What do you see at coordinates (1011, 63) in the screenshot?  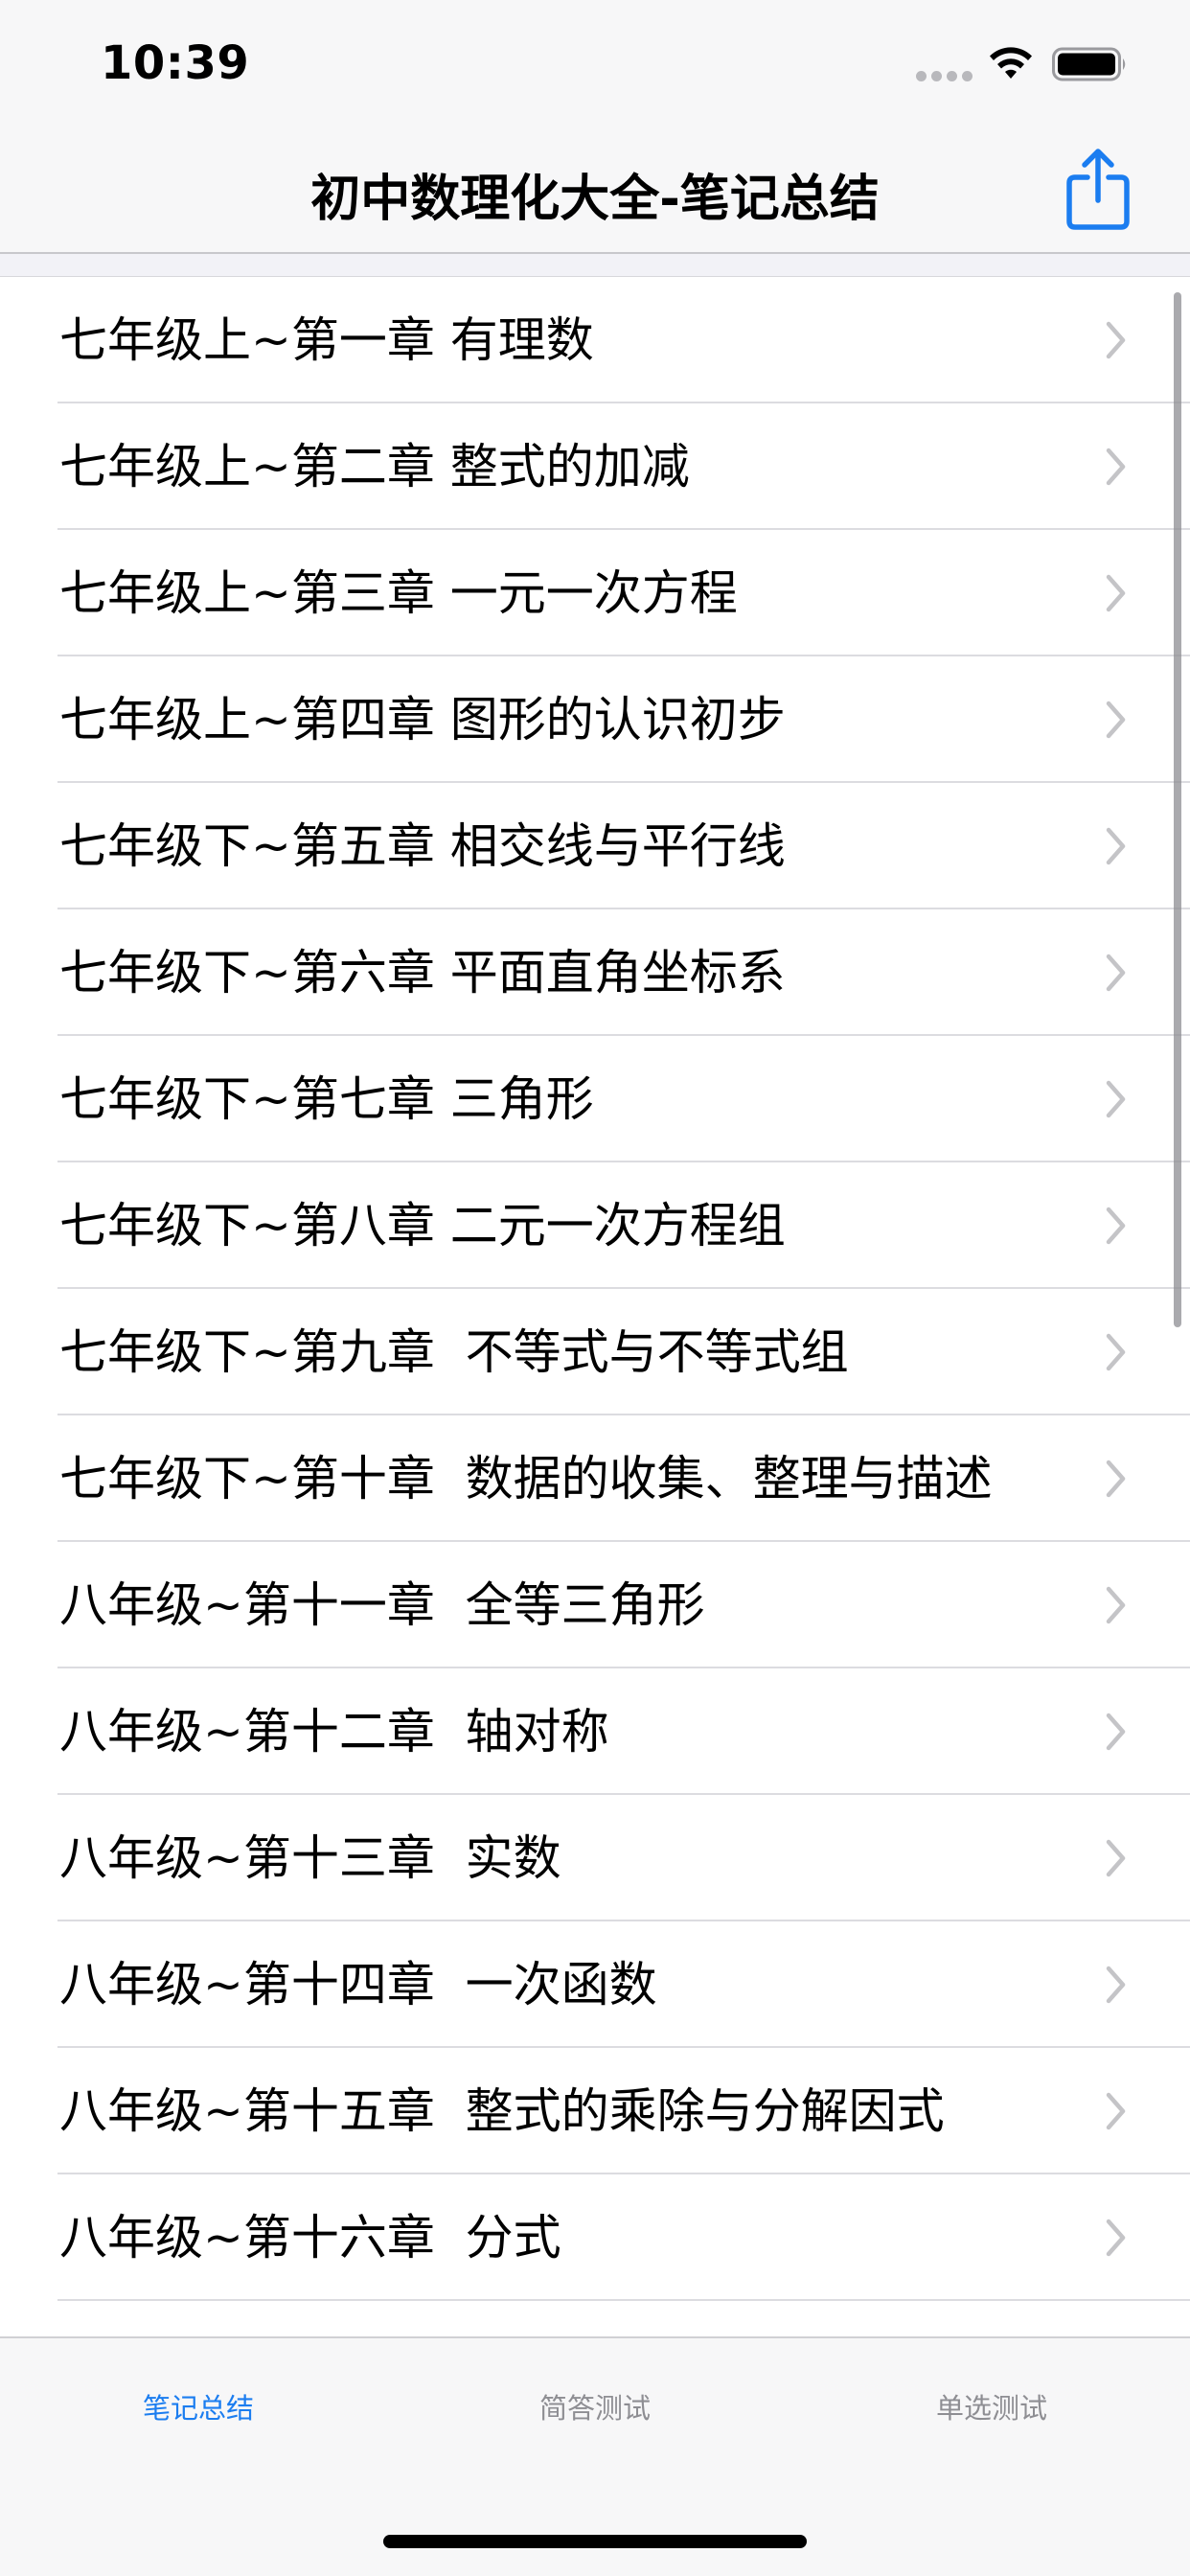 I see `wifi-icon` at bounding box center [1011, 63].